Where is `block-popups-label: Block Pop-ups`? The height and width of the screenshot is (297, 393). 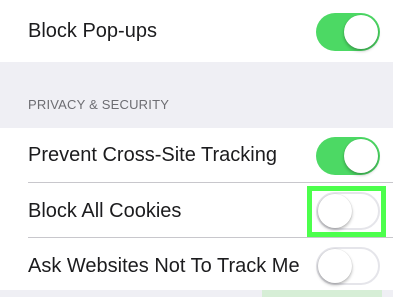 block-popups-label: Block Pop-ups is located at coordinates (92, 31).